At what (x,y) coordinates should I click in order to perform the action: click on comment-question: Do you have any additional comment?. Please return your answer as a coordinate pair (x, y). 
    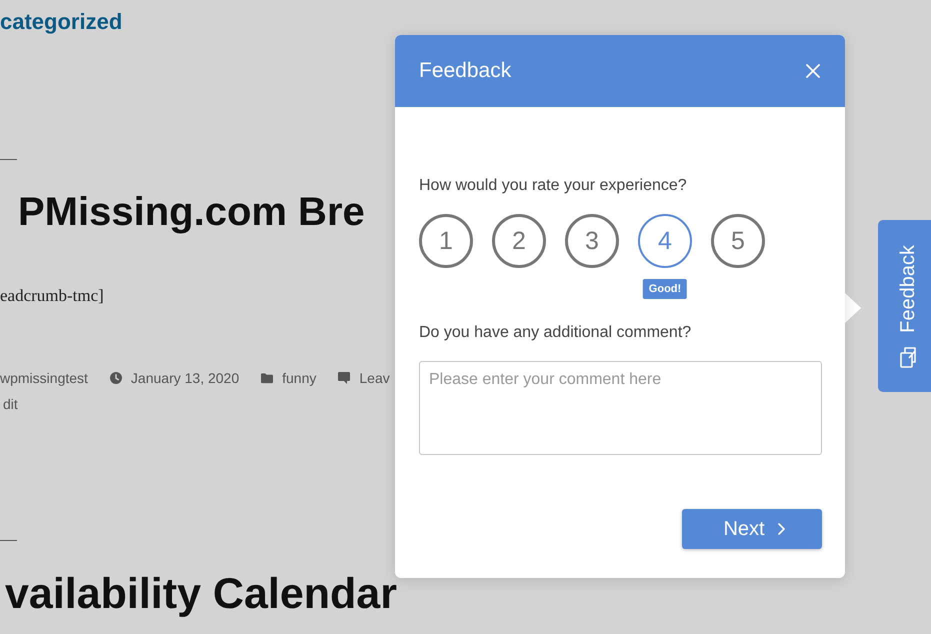
    Looking at the image, I should click on (555, 333).